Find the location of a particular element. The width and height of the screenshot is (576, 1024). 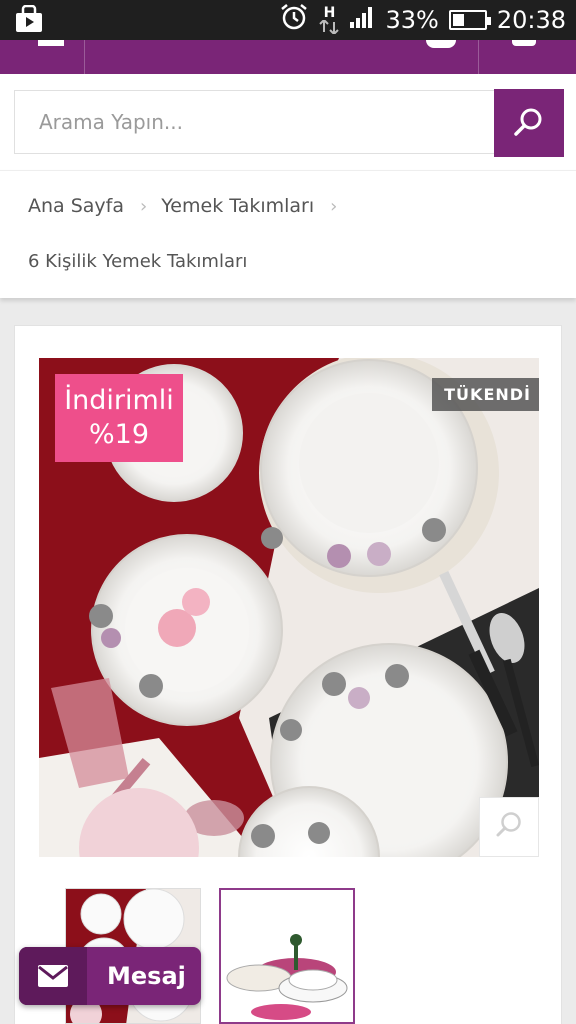

thumbnail-photo is located at coordinates (287, 956).